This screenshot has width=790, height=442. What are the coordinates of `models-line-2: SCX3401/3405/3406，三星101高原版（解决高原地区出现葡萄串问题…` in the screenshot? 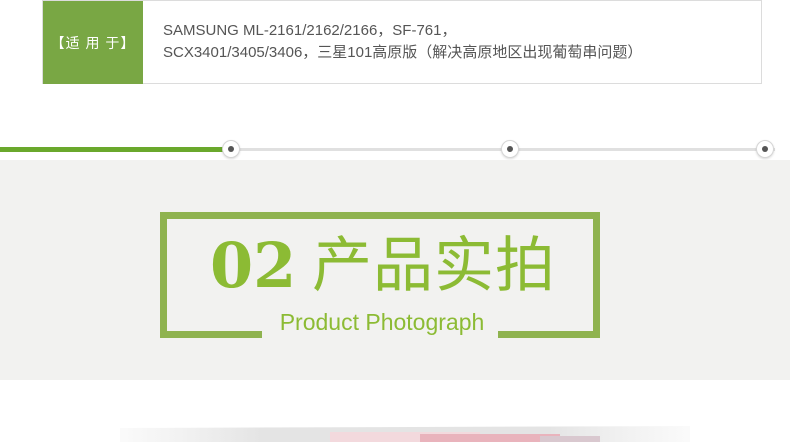 It's located at (403, 52).